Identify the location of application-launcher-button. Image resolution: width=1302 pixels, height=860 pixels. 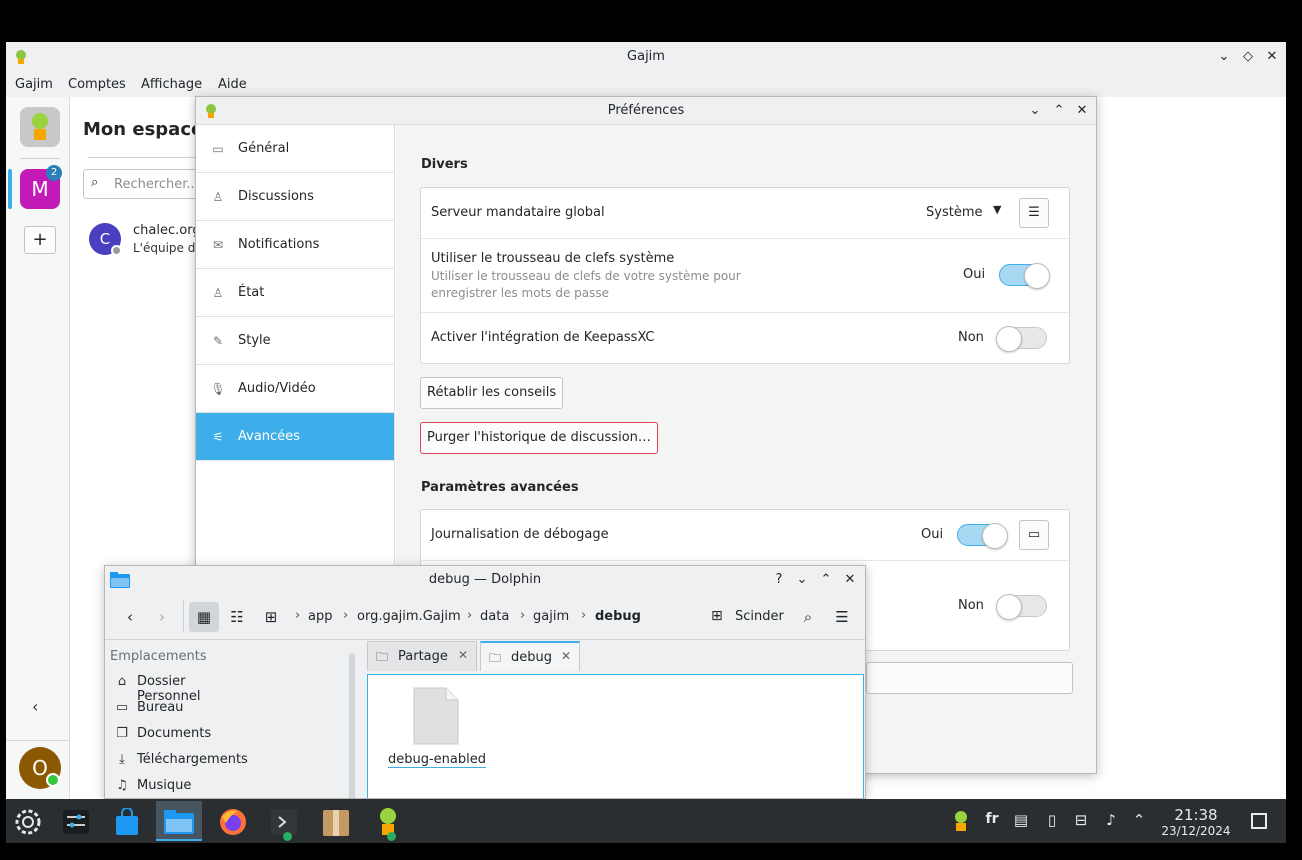
(29, 821).